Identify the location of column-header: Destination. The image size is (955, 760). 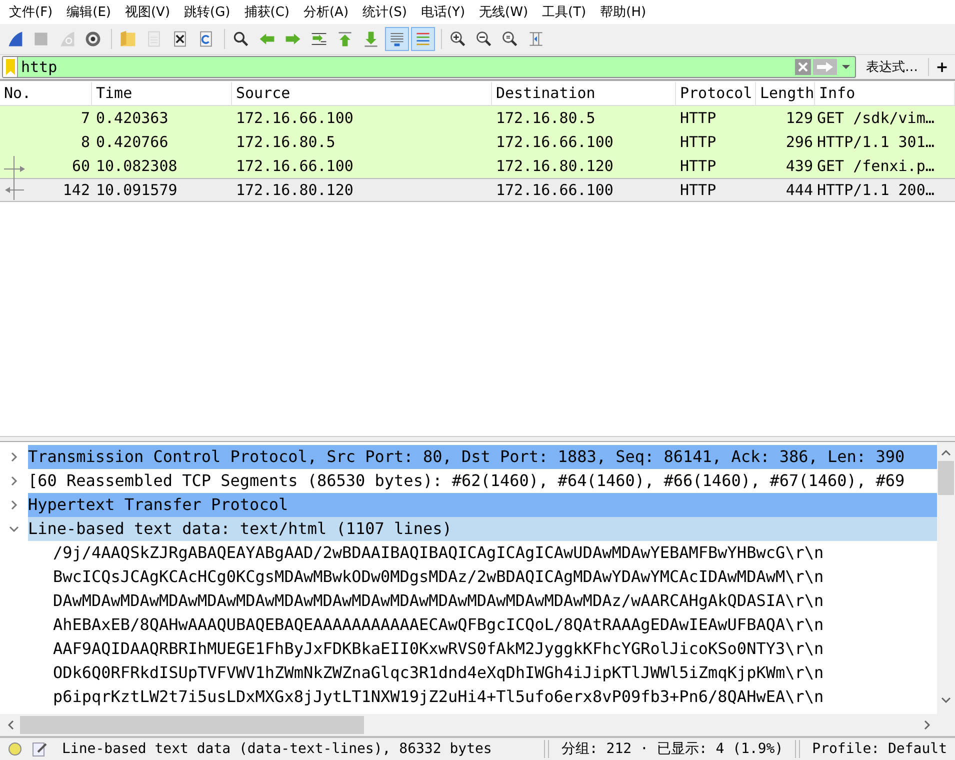
(584, 93).